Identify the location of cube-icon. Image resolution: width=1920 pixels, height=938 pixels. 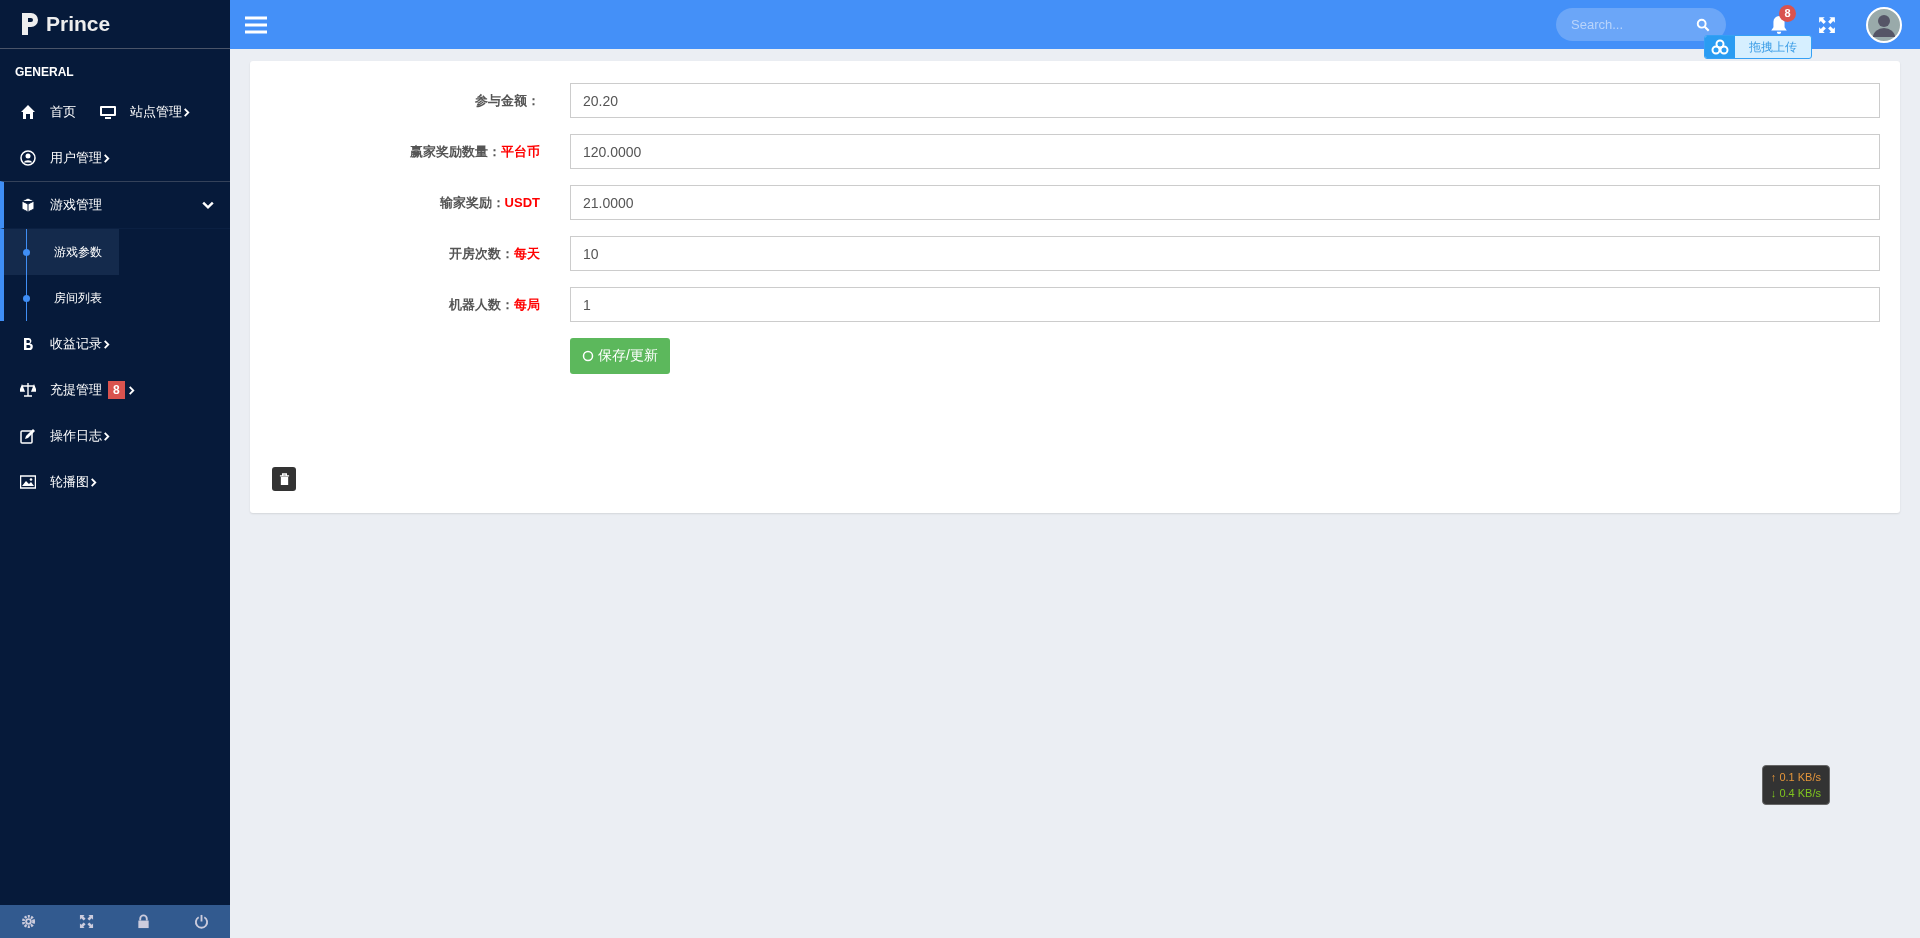
(28, 205).